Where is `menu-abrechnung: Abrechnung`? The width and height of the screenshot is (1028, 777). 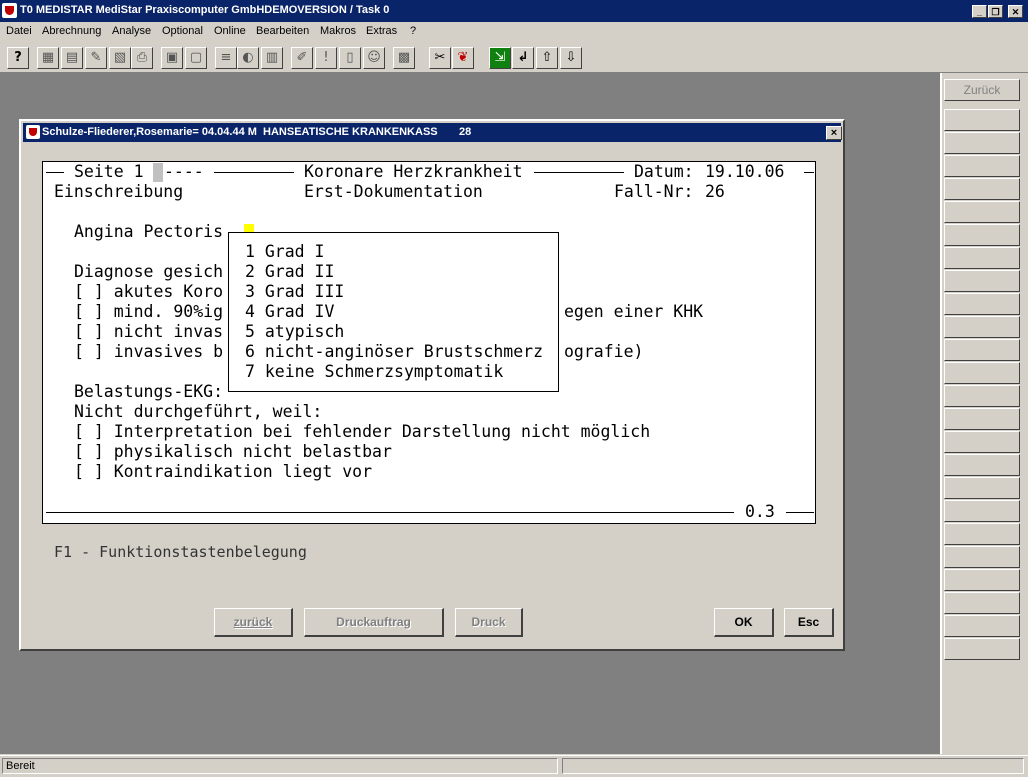
menu-abrechnung: Abrechnung is located at coordinates (71, 31).